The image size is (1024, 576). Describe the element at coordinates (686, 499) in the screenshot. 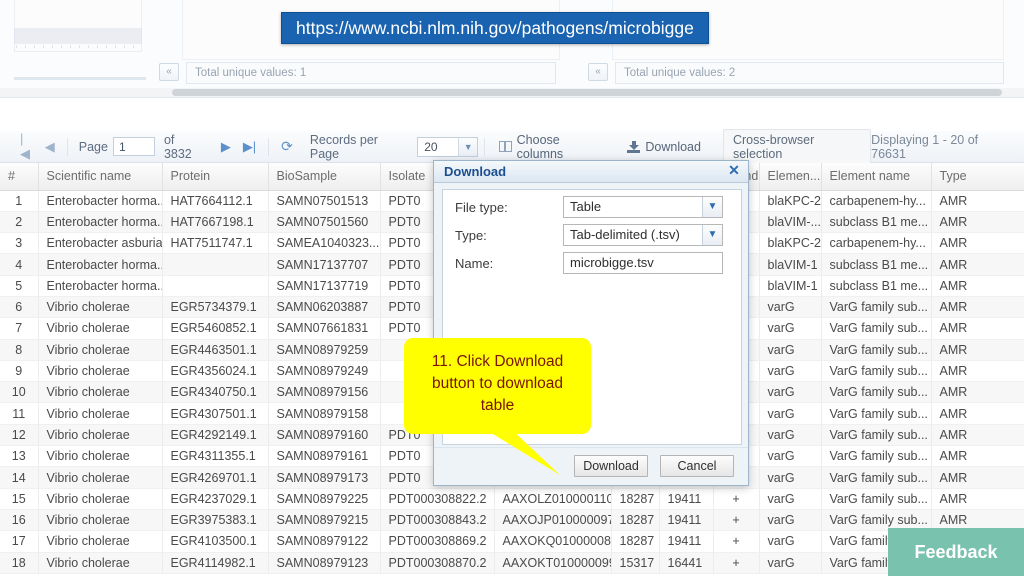

I see `cell-stop: 19411` at that location.